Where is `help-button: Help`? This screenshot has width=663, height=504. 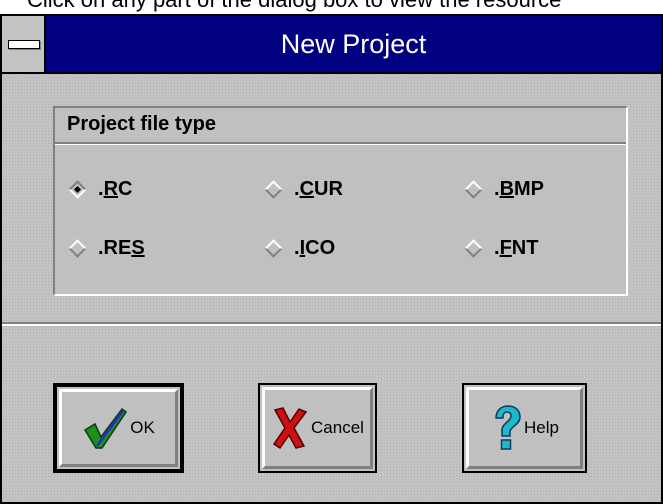
help-button: Help is located at coordinates (524, 428).